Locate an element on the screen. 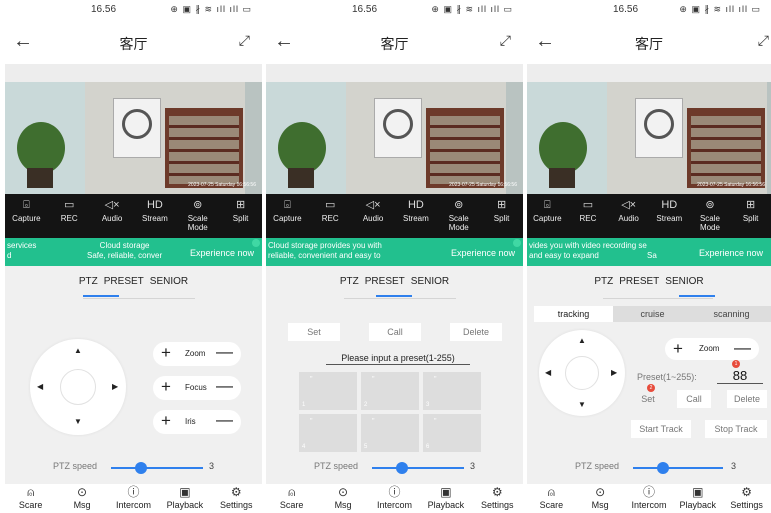 This screenshot has height=513, width=771. subtab-scanning: scanning is located at coordinates (731, 314).